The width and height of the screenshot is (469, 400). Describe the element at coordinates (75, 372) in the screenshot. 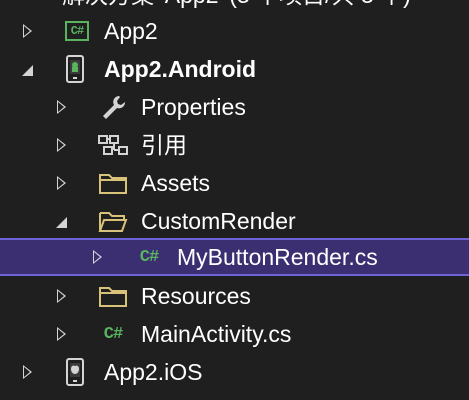

I see `ios-phone-icon` at that location.